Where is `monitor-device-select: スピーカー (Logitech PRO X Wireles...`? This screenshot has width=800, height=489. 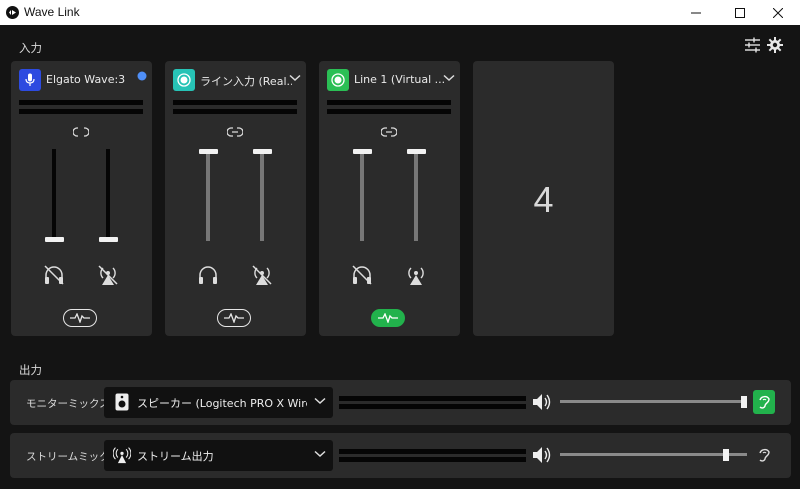
monitor-device-select: スピーカー (Logitech PRO X Wireles... is located at coordinates (218, 402).